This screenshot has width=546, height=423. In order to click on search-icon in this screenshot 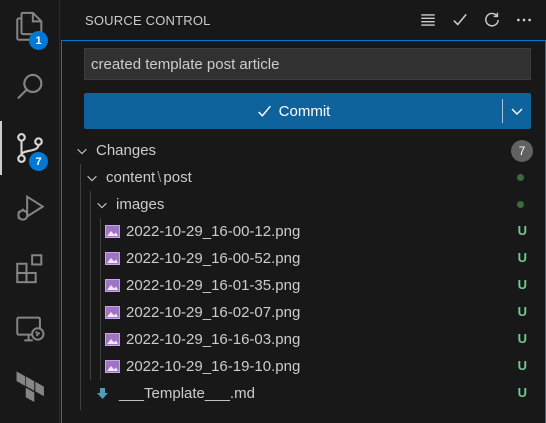, I will do `click(30, 86)`.